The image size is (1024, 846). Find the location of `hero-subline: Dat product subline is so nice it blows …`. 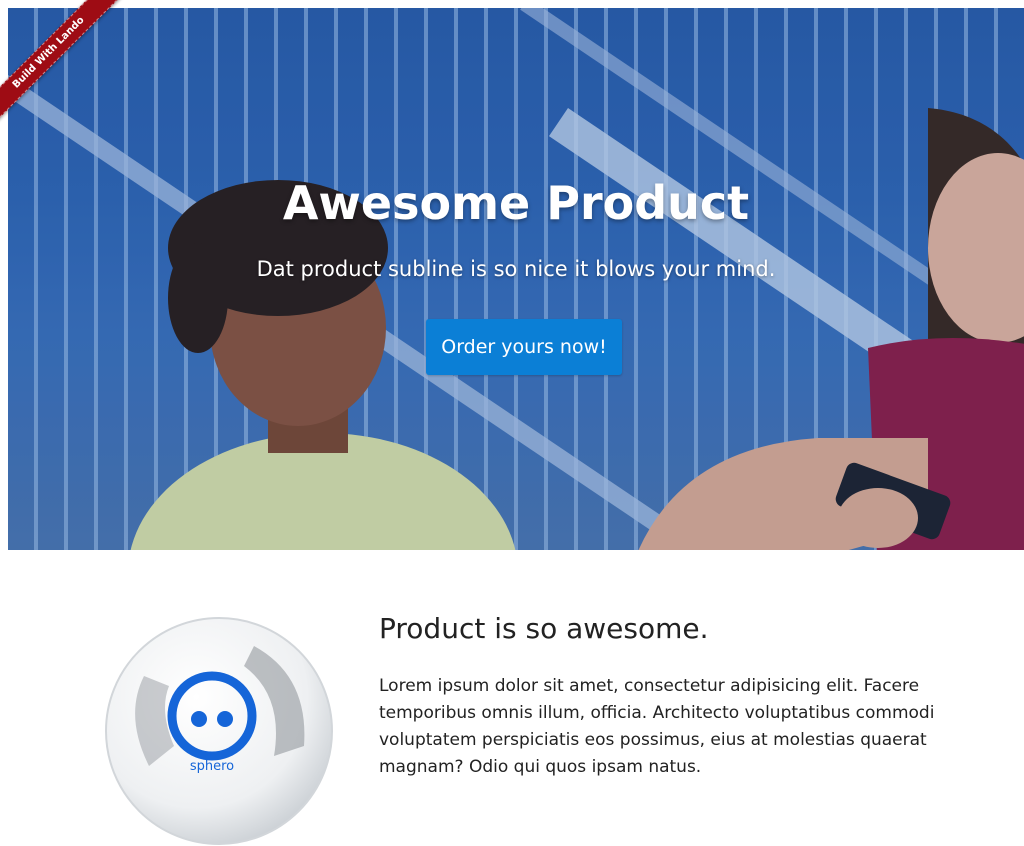

hero-subline: Dat product subline is so nice it blows … is located at coordinates (516, 269).